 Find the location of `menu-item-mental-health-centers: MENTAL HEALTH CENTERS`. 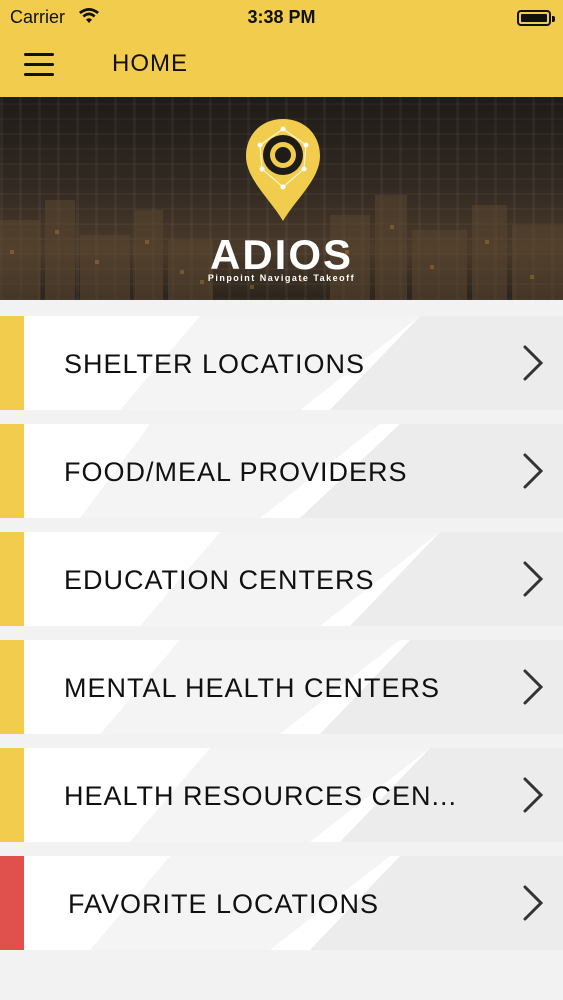

menu-item-mental-health-centers: MENTAL HEALTH CENTERS is located at coordinates (281, 687).